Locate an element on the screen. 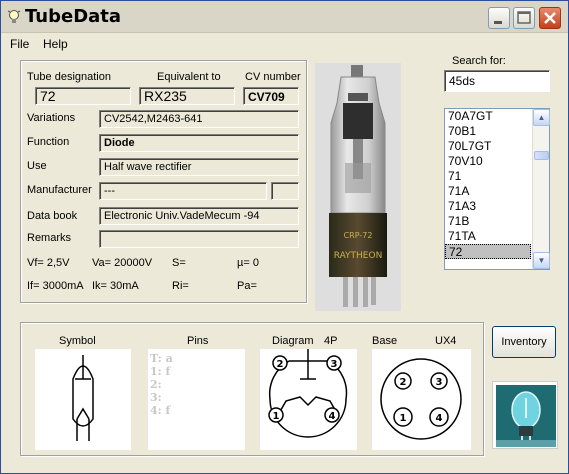 Image resolution: width=569 pixels, height=474 pixels. base-pin-1: 1 is located at coordinates (403, 418).